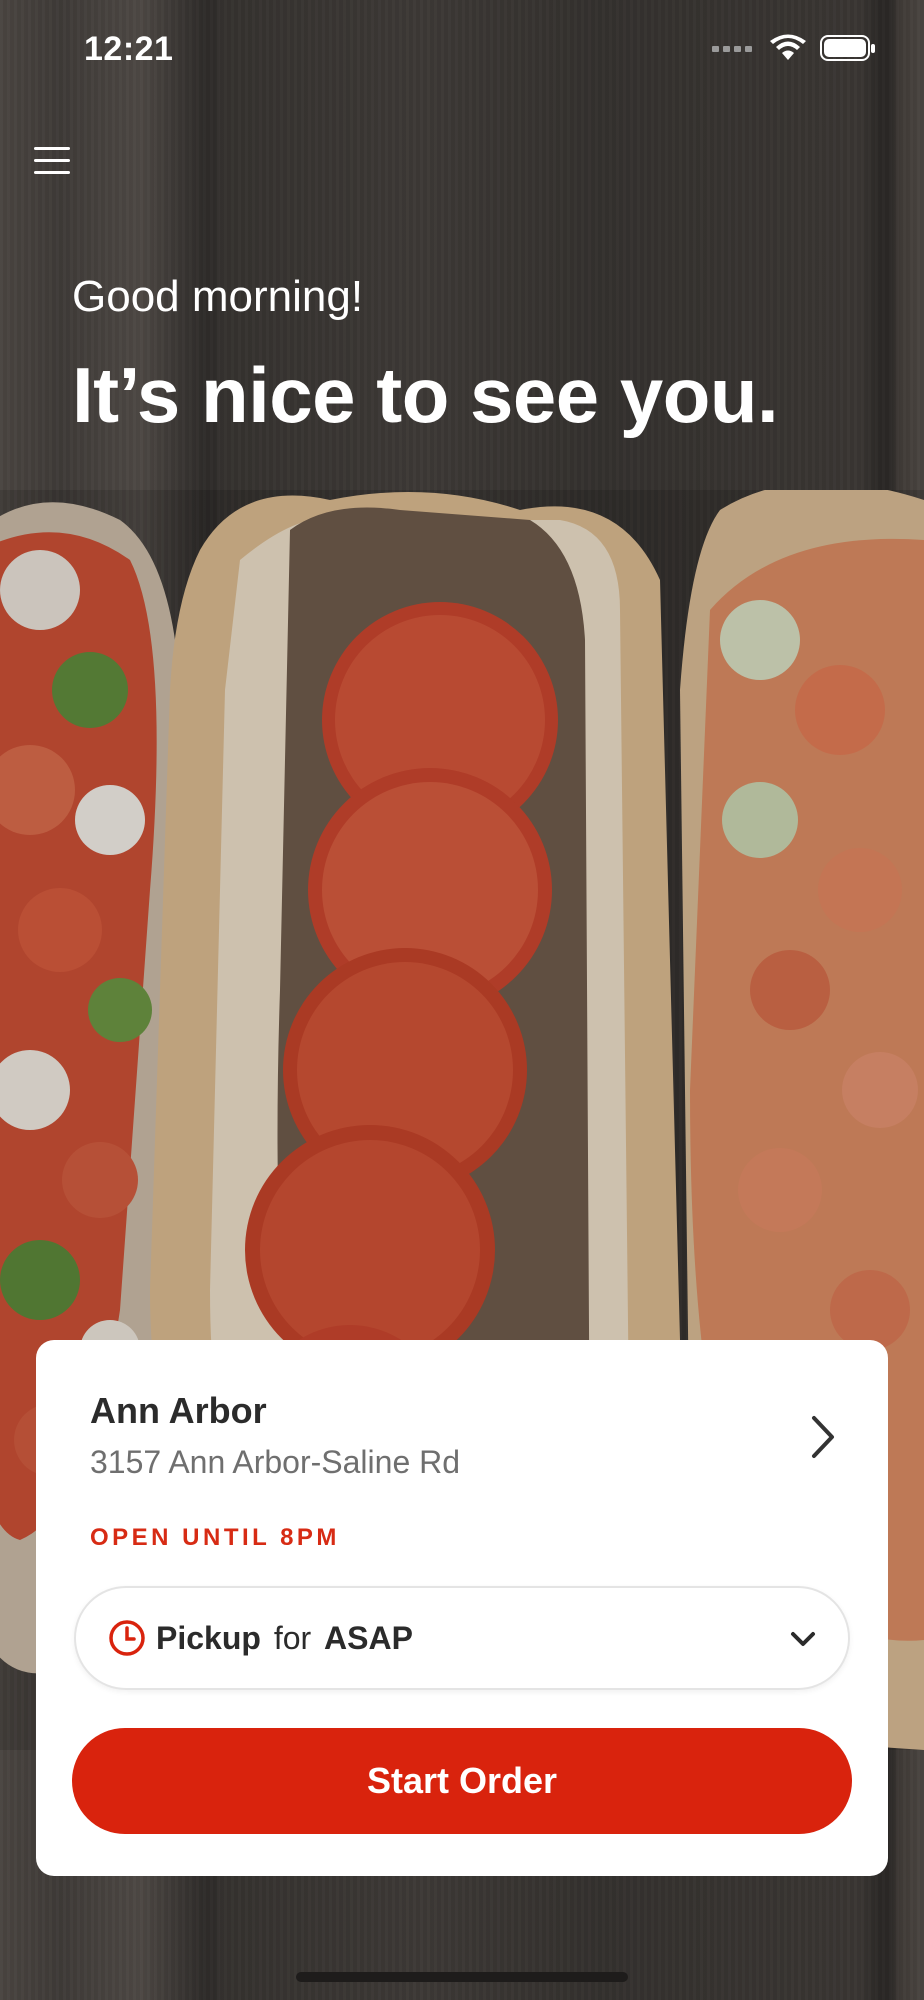 This screenshot has width=924, height=2000. I want to click on menu-button, so click(54, 160).